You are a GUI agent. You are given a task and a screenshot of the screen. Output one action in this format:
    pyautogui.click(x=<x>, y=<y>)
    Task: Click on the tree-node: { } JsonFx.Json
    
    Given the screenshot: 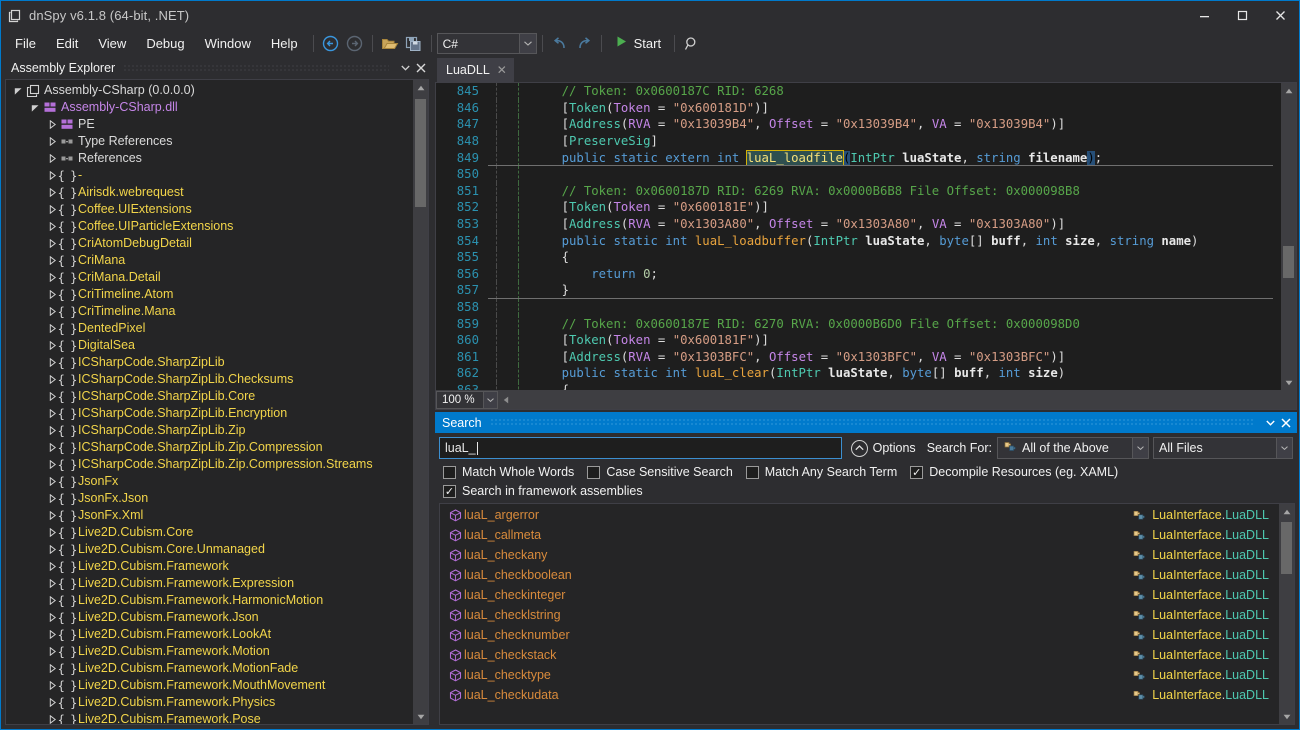 What is the action you would take?
    pyautogui.click(x=209, y=498)
    